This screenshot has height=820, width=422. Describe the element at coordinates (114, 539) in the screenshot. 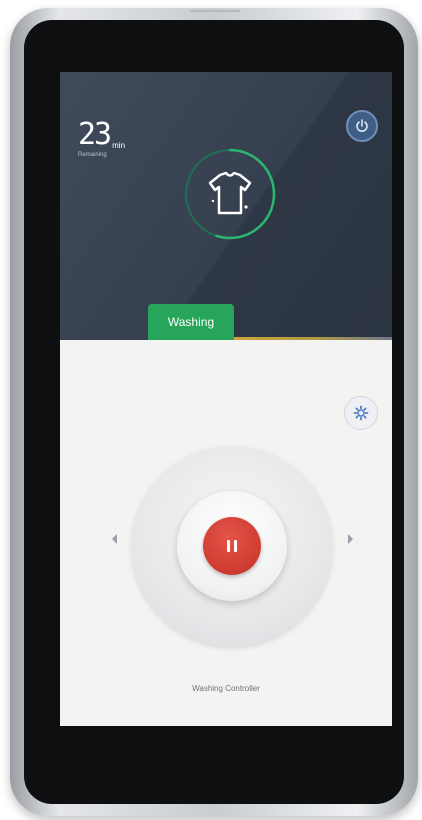

I see `chevron-left-icon` at that location.